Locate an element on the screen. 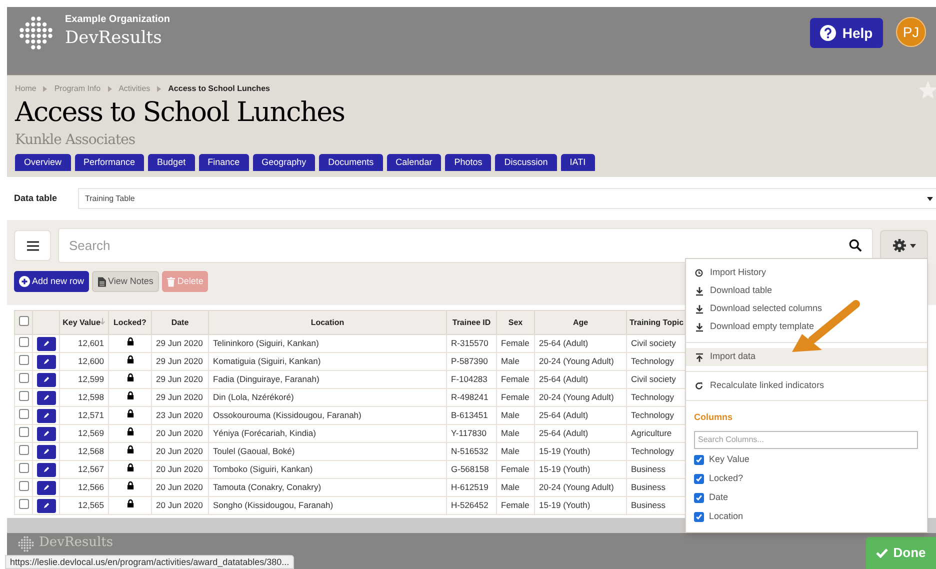  data-table-select: Training Table is located at coordinates (507, 198).